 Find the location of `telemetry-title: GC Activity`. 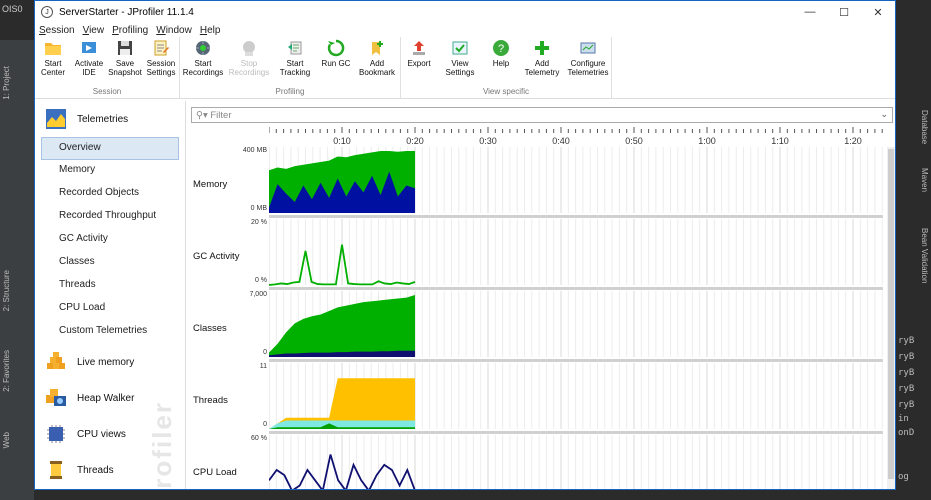

telemetry-title: GC Activity is located at coordinates (216, 256).